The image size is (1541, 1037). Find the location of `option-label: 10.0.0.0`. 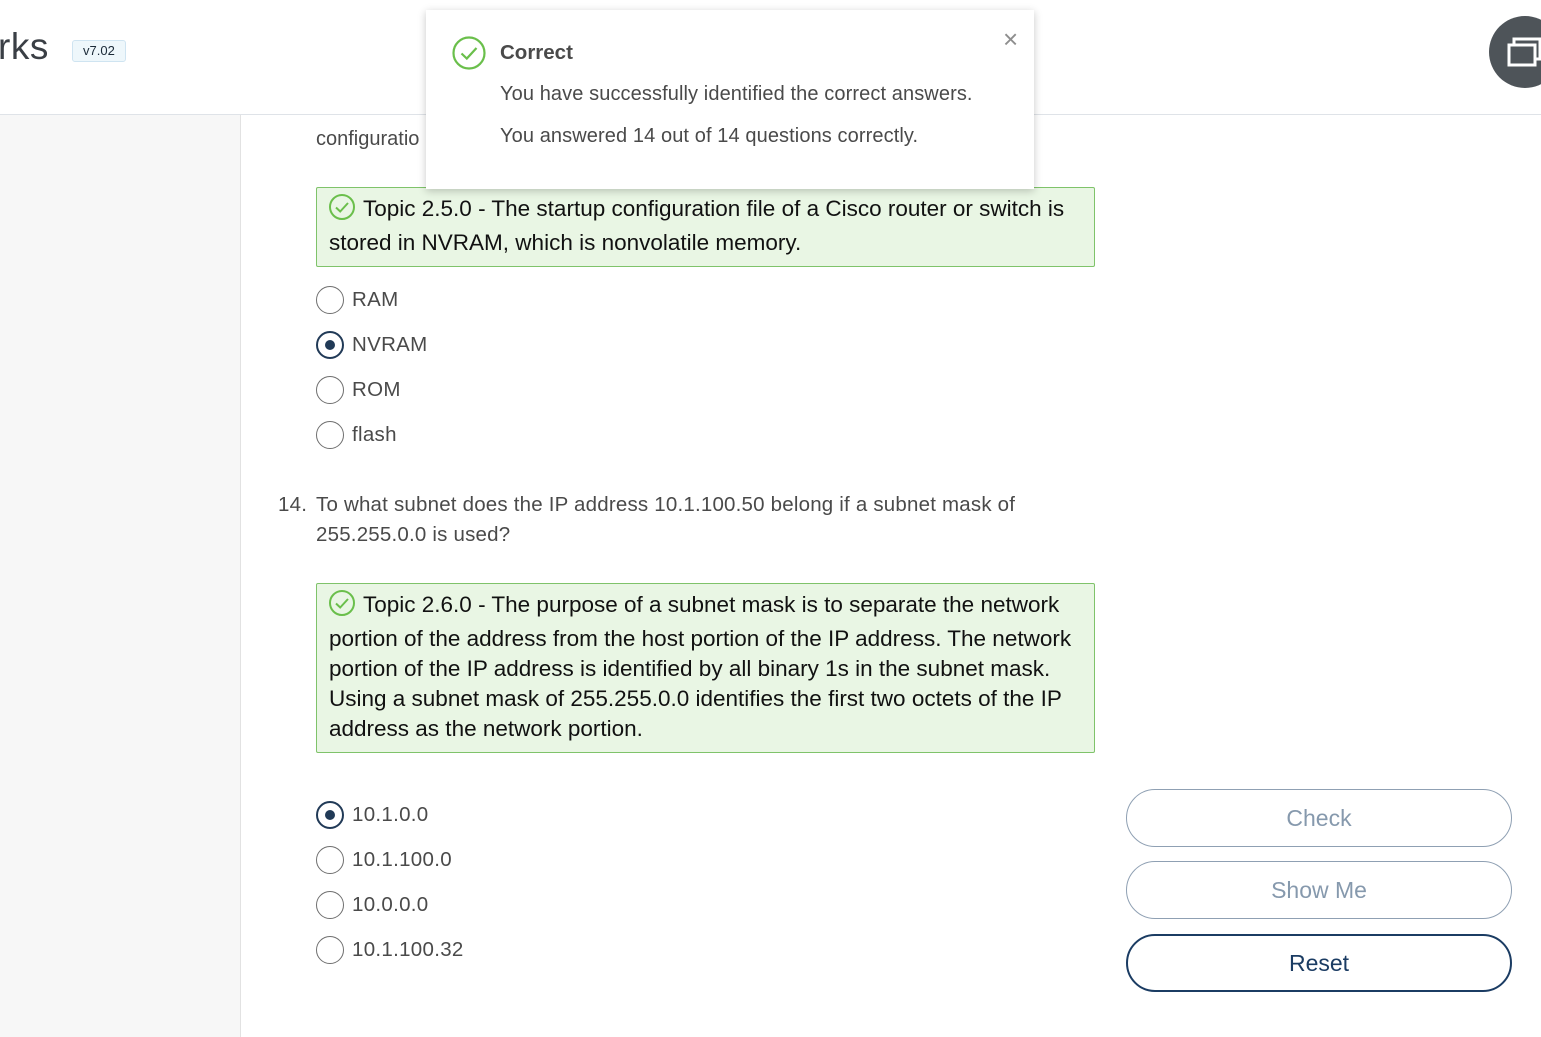

option-label: 10.0.0.0 is located at coordinates (390, 904).